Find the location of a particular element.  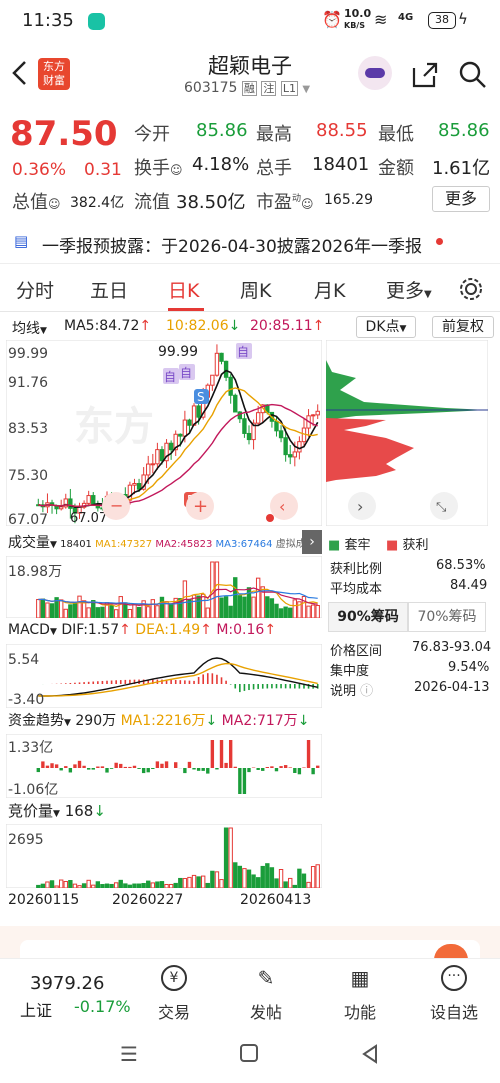

index-name: 上证 is located at coordinates (36, 1010).